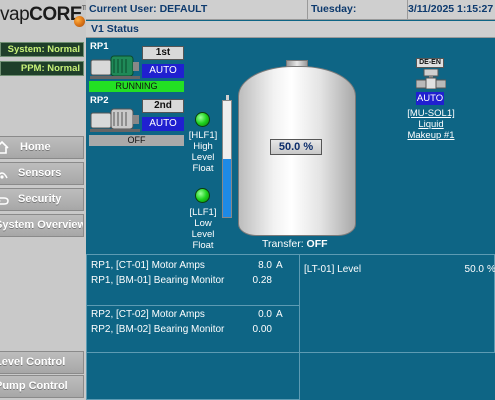 This screenshot has height=400, width=495. Describe the element at coordinates (197, 9) in the screenshot. I see `current-user: Current User: DEFAULT` at that location.